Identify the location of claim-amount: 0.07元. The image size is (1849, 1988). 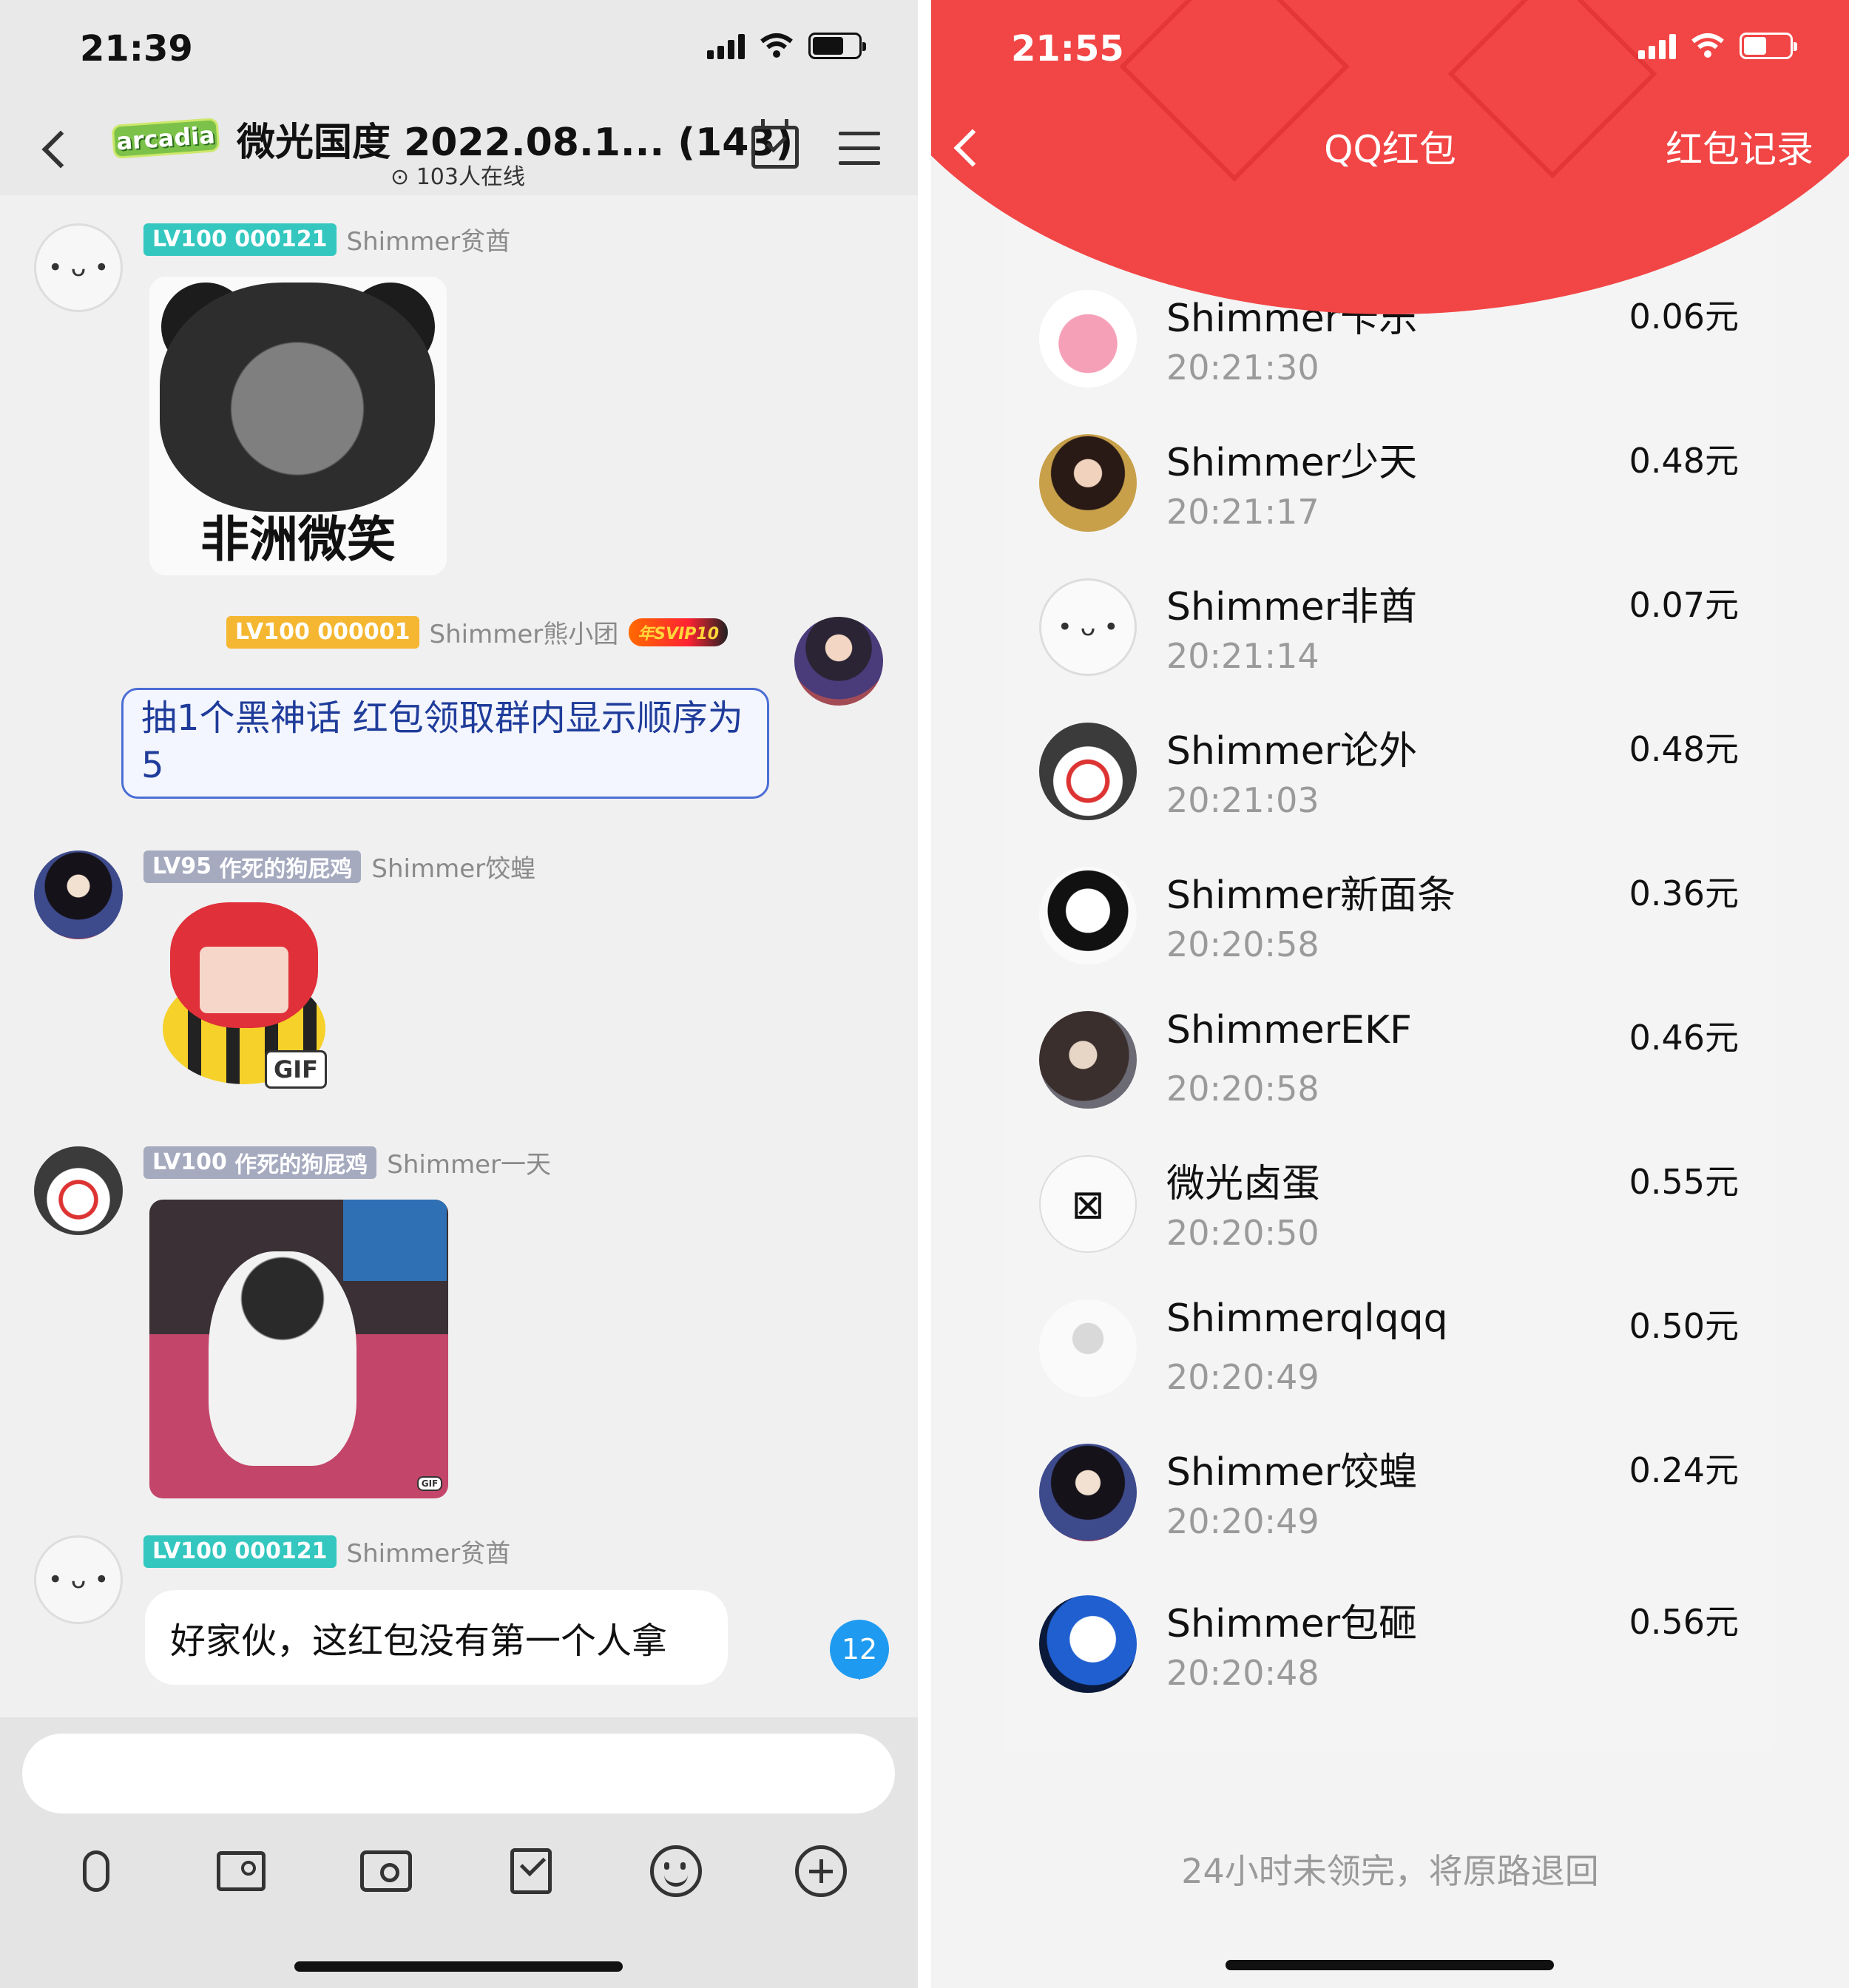
(1684, 605).